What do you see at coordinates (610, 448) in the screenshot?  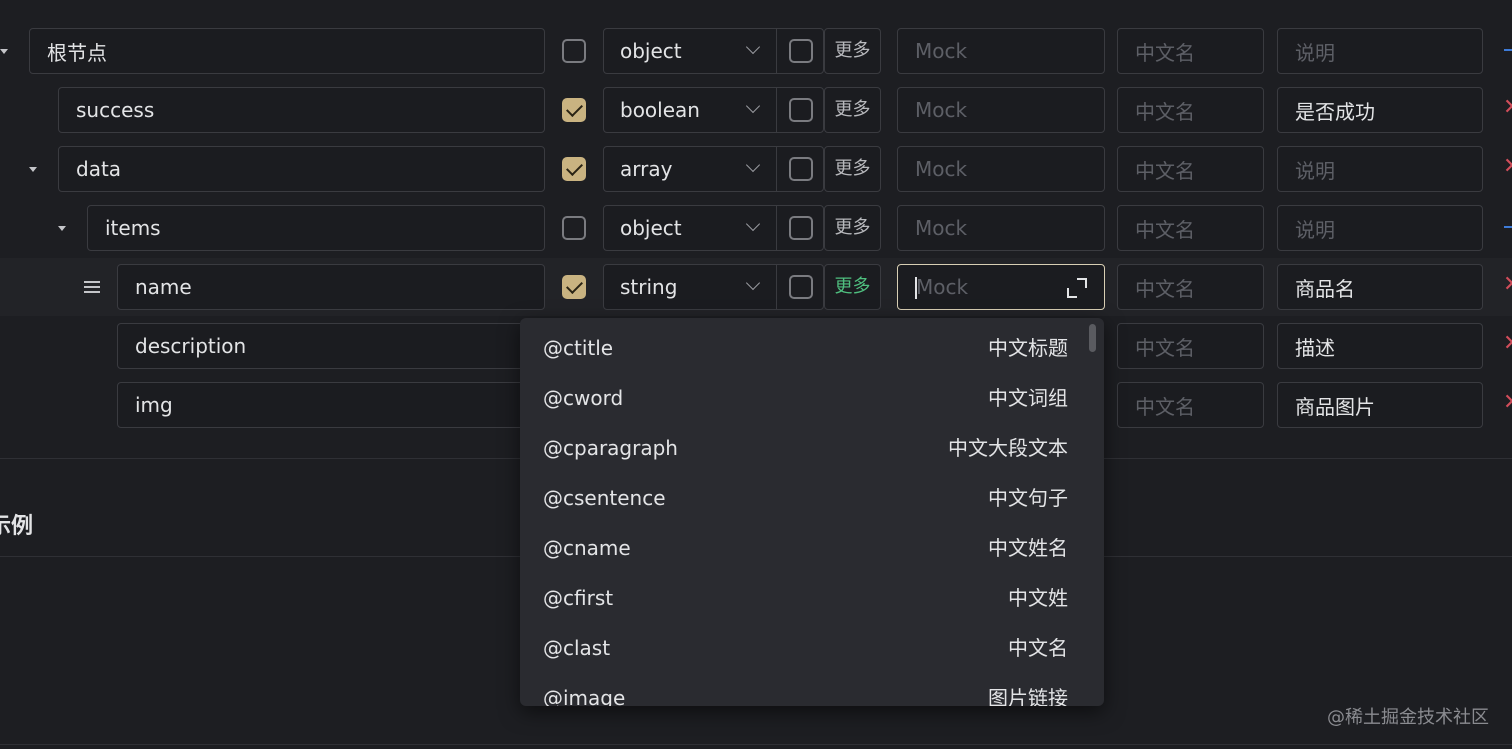 I see `mock-option-key: @cparagraph` at bounding box center [610, 448].